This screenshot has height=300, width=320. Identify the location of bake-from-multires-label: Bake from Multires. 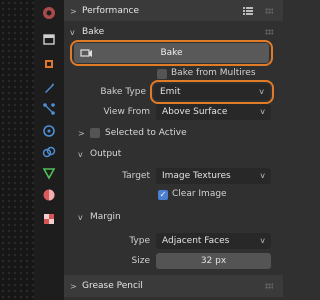
(213, 73).